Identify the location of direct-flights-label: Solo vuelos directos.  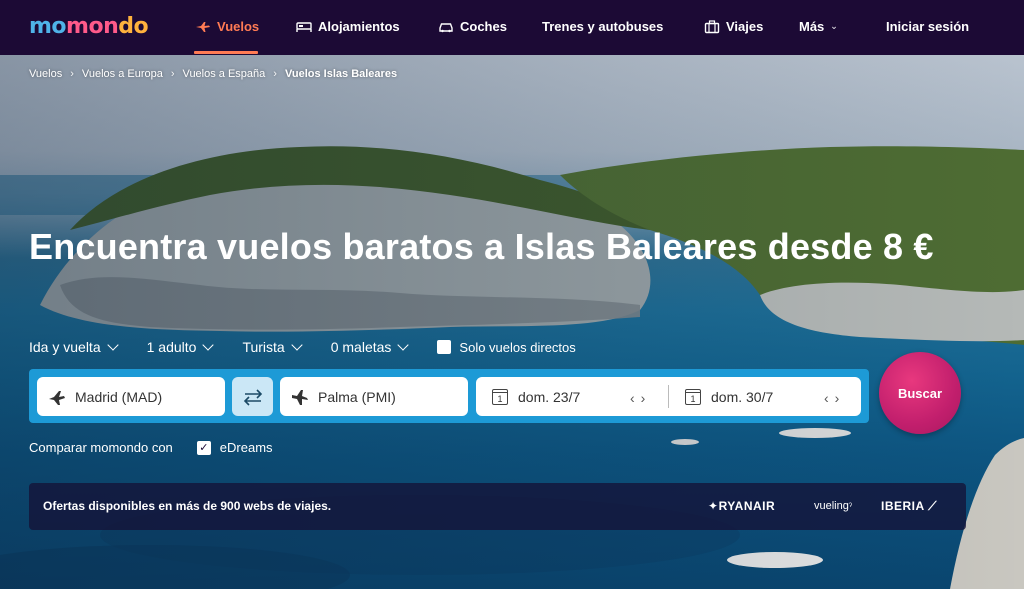
(517, 347).